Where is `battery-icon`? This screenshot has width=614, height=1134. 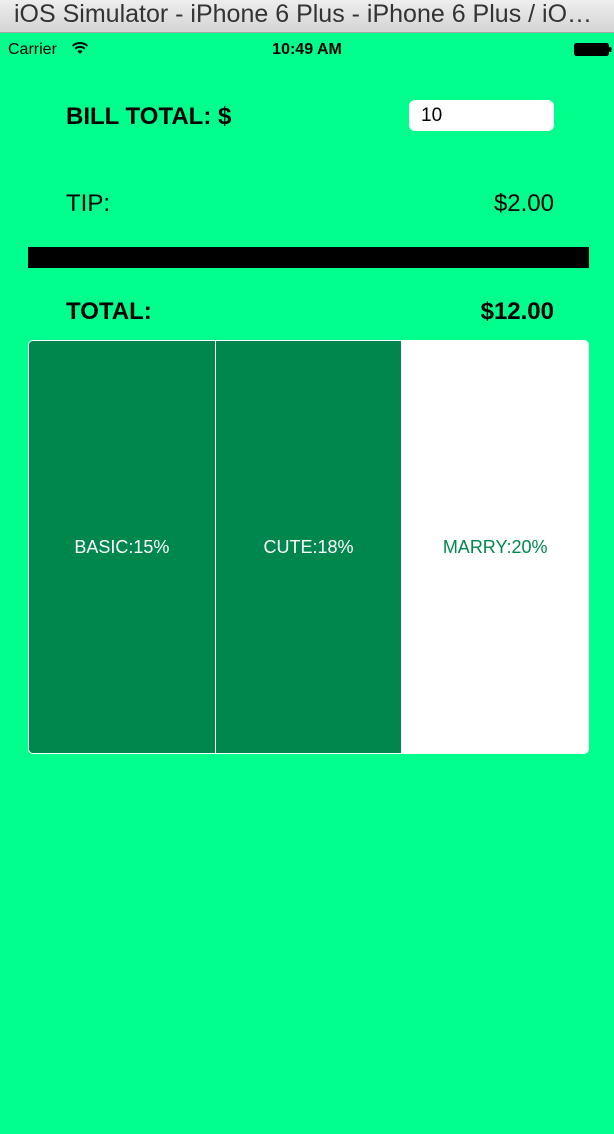 battery-icon is located at coordinates (593, 49).